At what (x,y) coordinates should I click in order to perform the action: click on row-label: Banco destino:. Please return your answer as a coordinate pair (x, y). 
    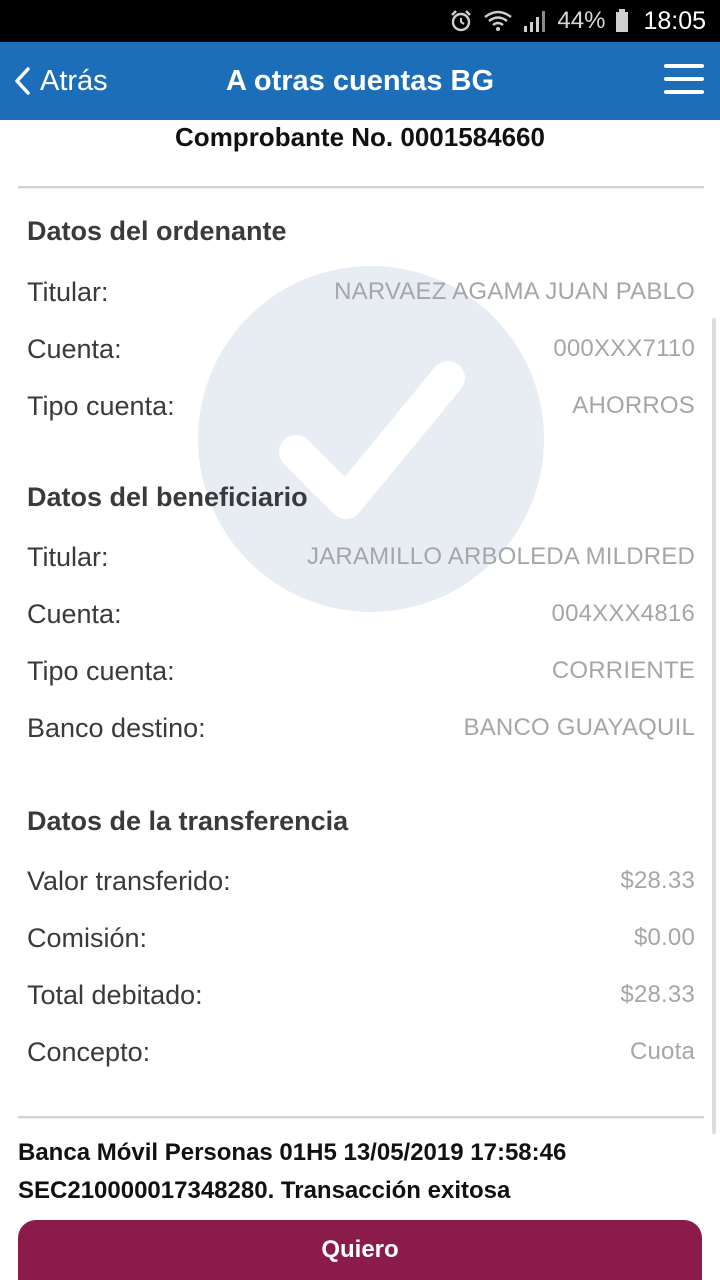
    Looking at the image, I should click on (116, 727).